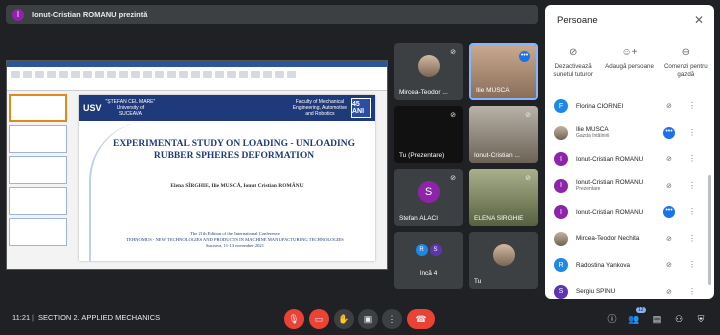  I want to click on list-item: R Radostina Yankova ⊘ ⋮, so click(629, 265).